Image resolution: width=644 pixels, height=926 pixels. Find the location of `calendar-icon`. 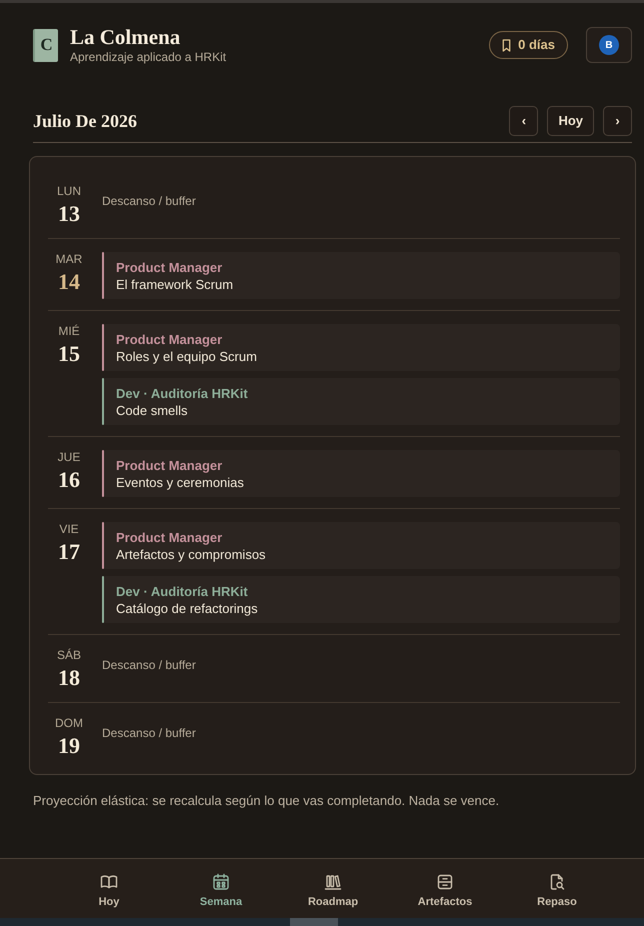

calendar-icon is located at coordinates (221, 882).